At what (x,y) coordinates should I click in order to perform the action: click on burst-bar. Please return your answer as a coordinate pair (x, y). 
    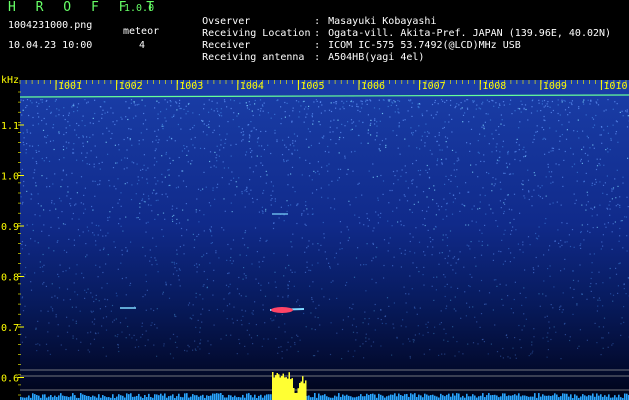
    Looking at the image, I should click on (304, 391).